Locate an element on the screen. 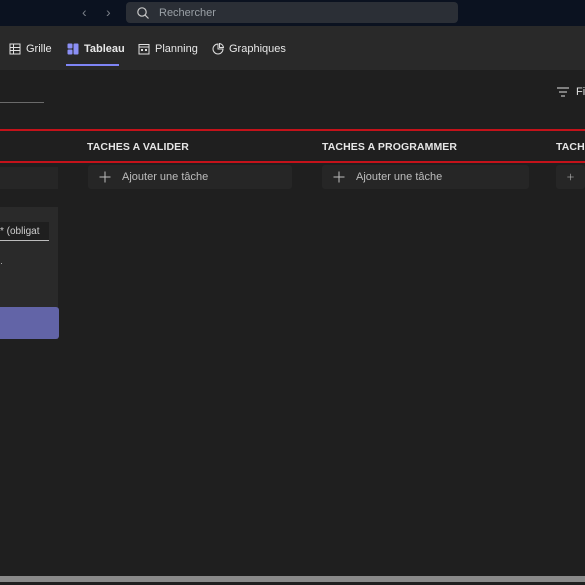  add-task-button is located at coordinates (570, 177).